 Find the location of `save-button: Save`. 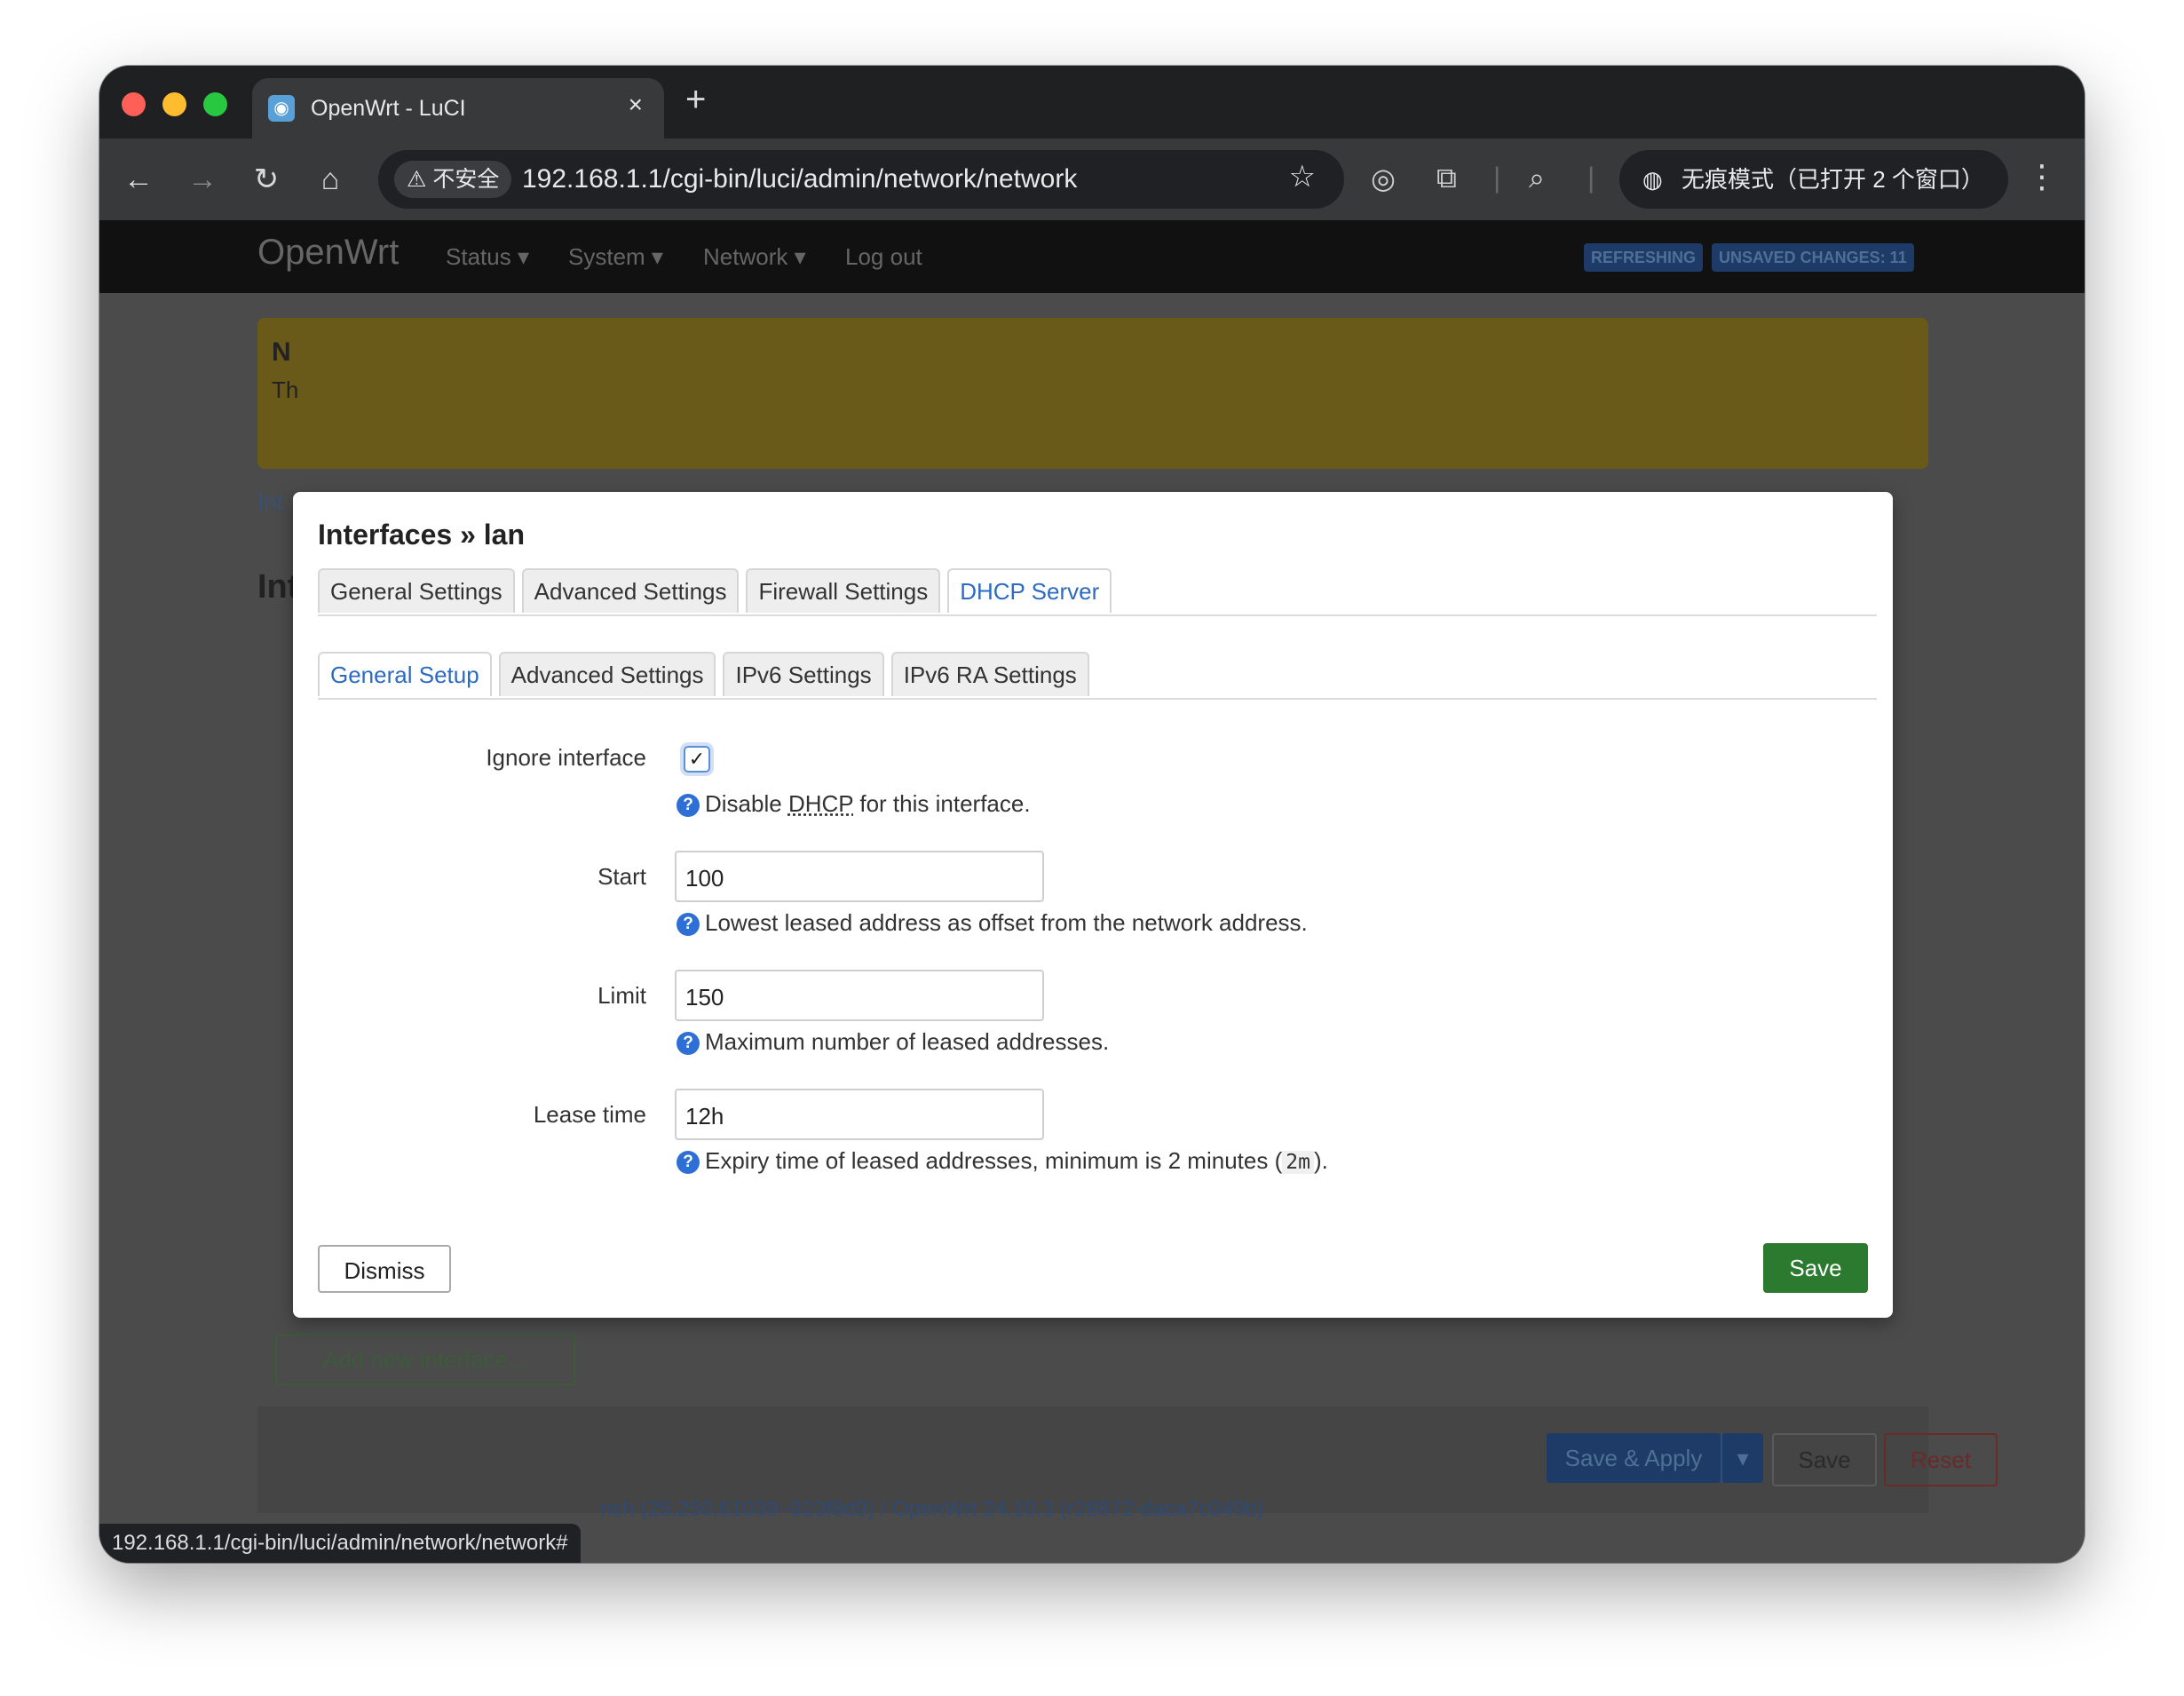

save-button: Save is located at coordinates (1815, 1268).